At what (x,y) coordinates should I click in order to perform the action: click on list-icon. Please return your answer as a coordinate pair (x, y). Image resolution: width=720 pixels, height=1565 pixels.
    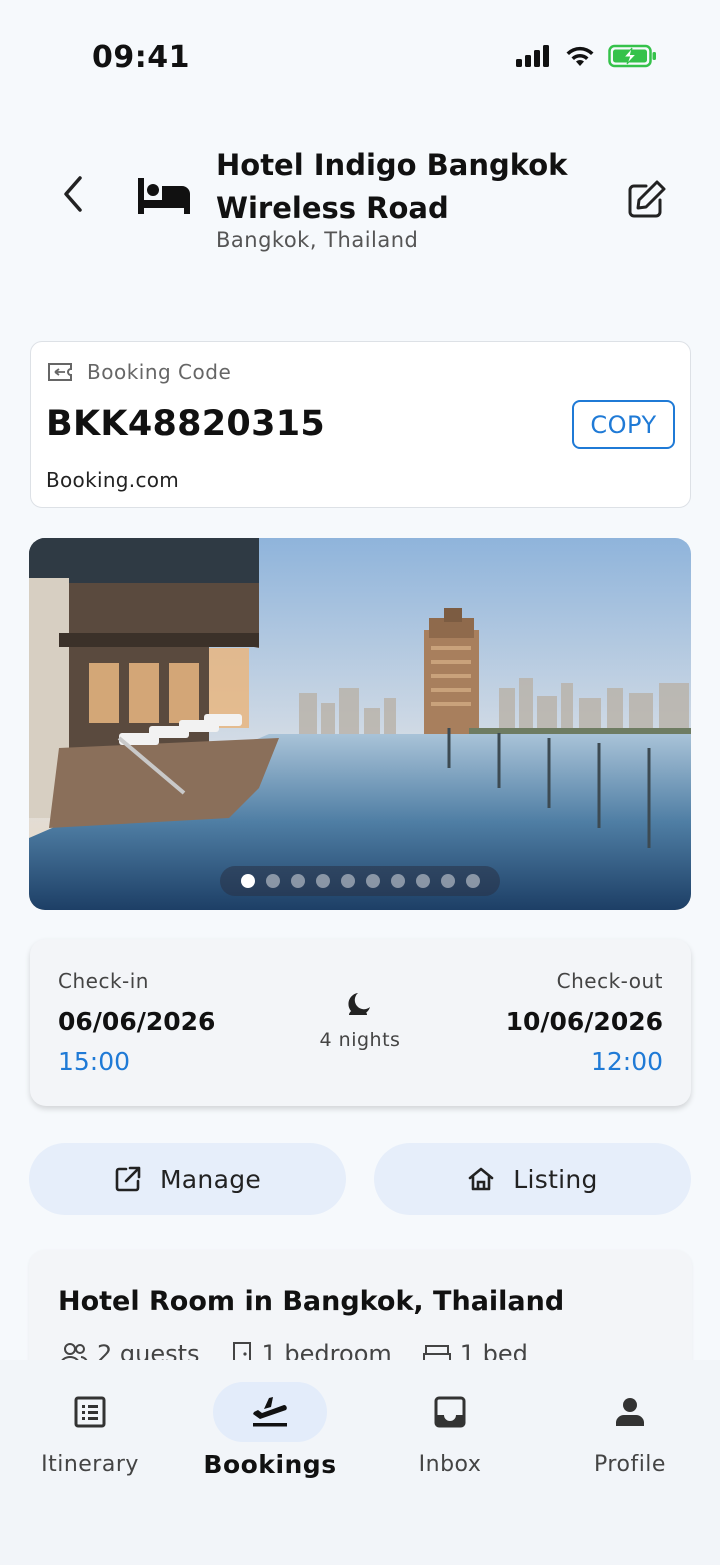
    Looking at the image, I should click on (90, 1412).